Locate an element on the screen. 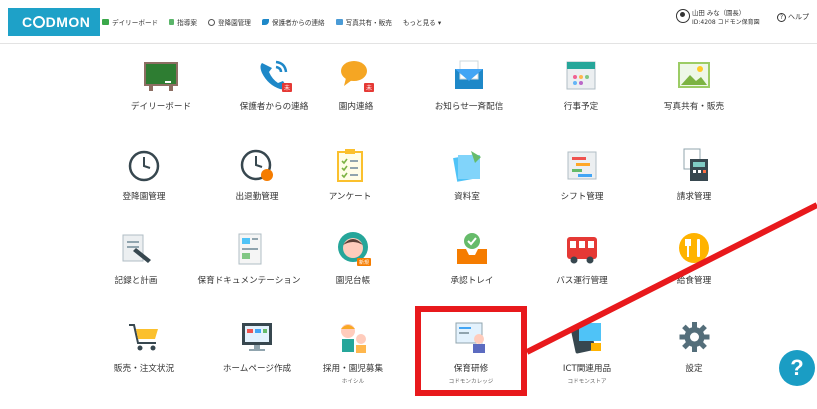  annotation-arrow is located at coordinates (671, 278).